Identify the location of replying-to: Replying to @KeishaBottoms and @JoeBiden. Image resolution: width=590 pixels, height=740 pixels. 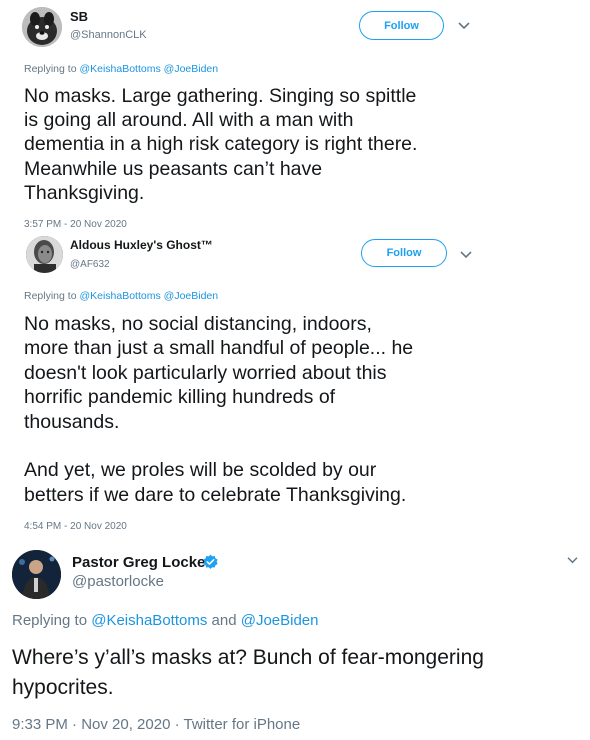
(165, 620).